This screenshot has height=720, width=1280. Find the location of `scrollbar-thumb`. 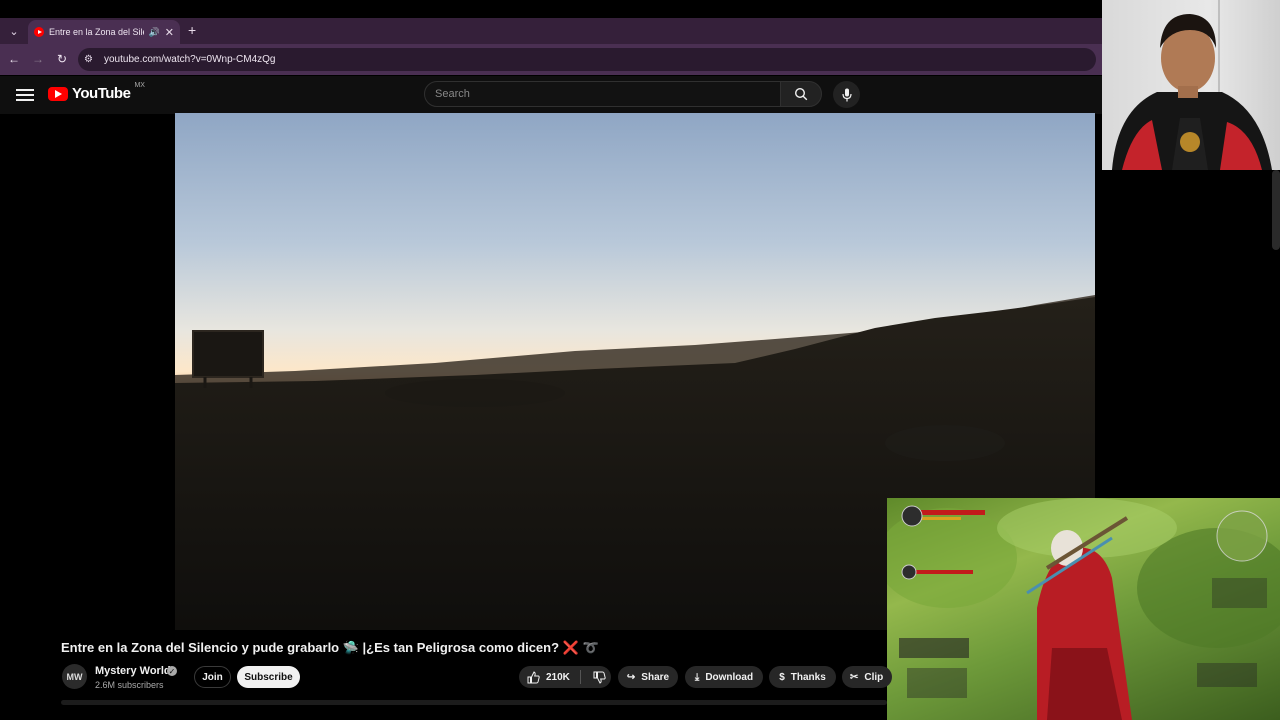

scrollbar-thumb is located at coordinates (1276, 210).